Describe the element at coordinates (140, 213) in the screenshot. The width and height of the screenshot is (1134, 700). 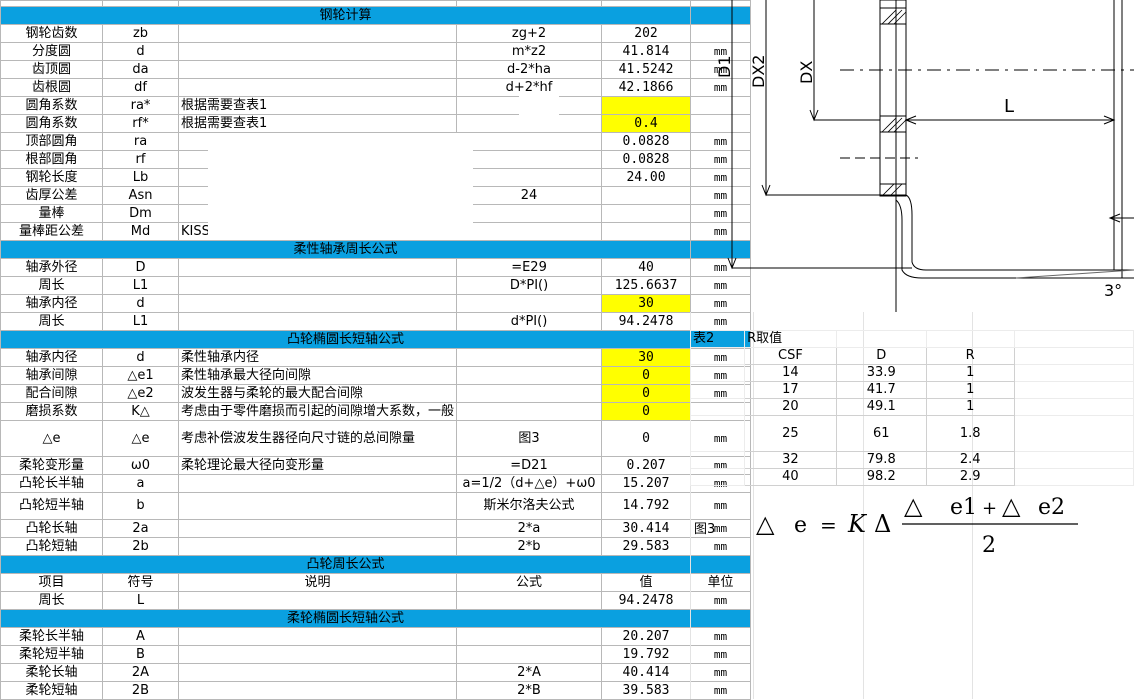
I see `symbol-cell: Dm` at that location.